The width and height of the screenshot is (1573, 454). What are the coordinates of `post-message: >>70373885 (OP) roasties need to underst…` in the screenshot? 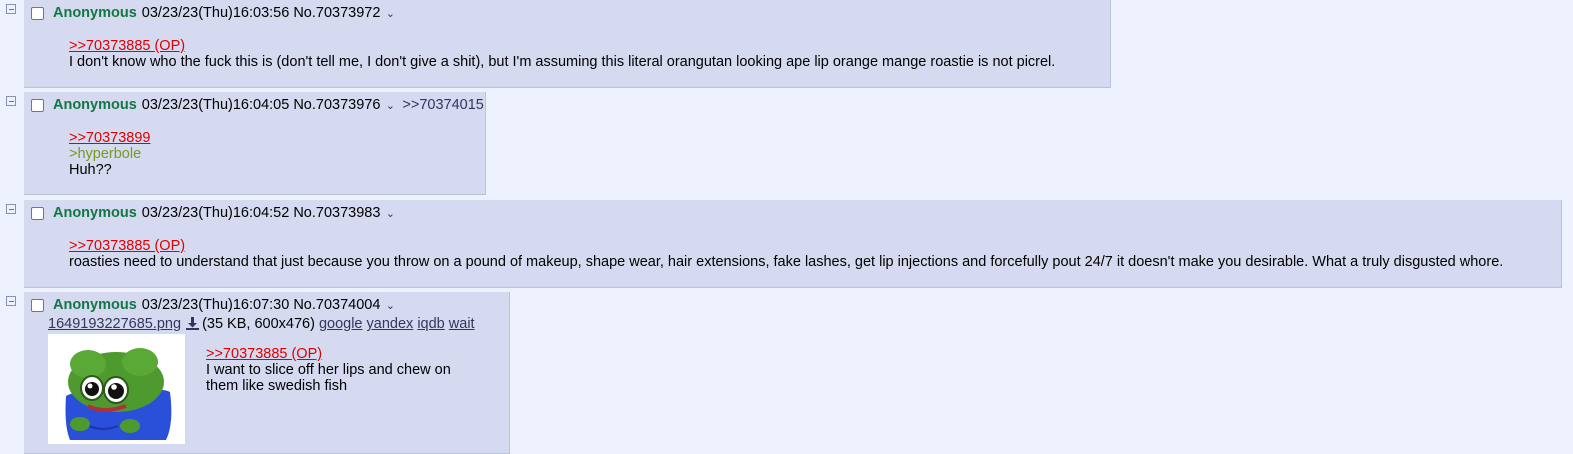 It's located at (786, 254).